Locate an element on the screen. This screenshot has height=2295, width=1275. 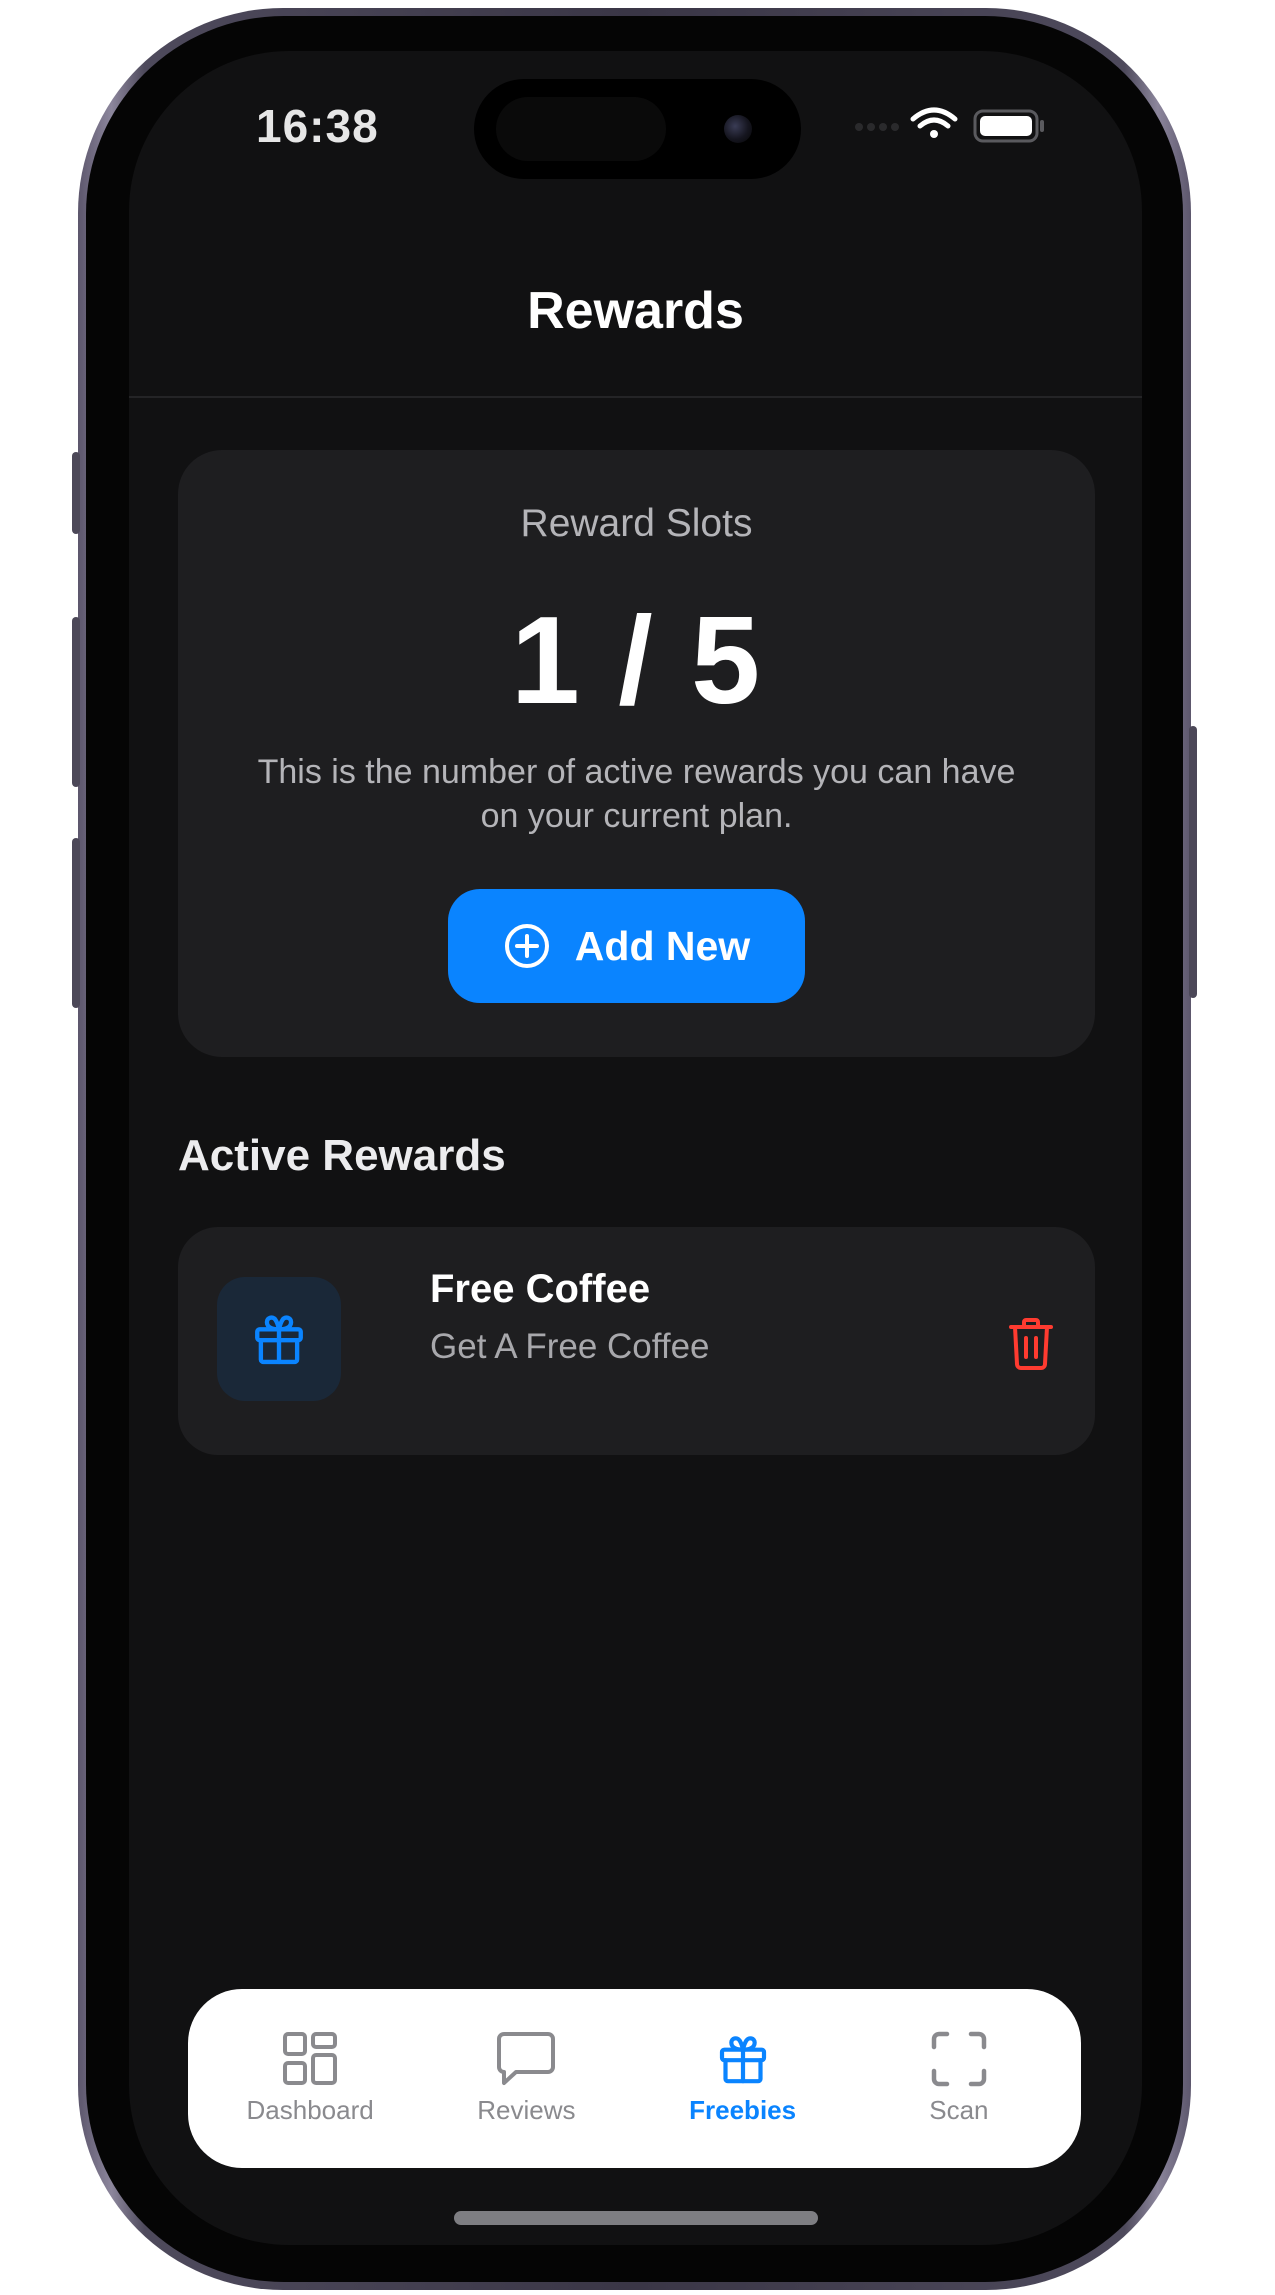
reward-slots-label: Reward Slots is located at coordinates (636, 523).